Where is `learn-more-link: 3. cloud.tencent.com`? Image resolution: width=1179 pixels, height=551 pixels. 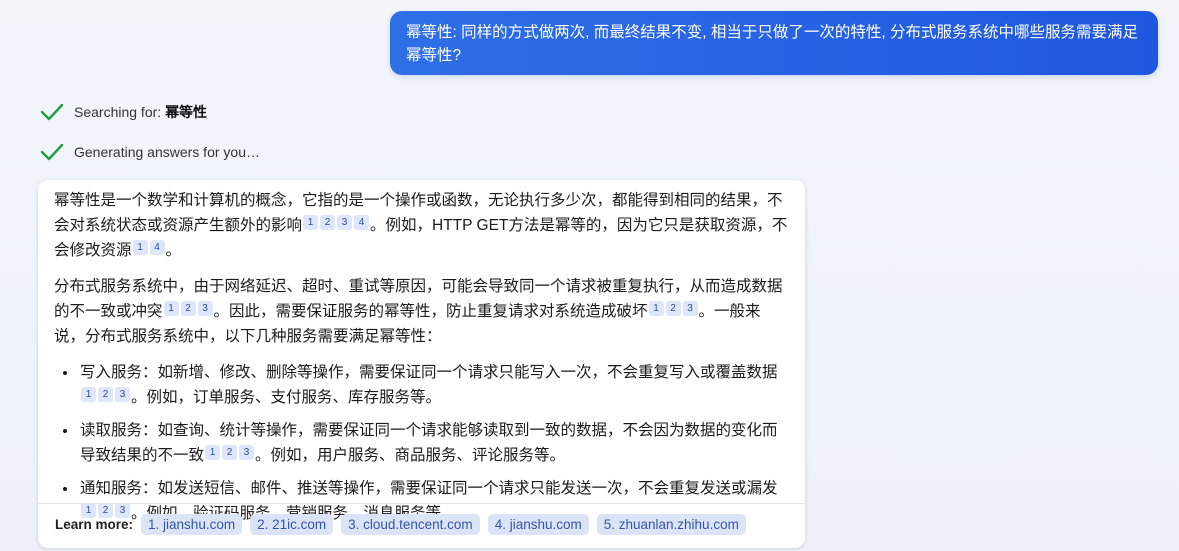
learn-more-link: 3. cloud.tencent.com is located at coordinates (410, 524).